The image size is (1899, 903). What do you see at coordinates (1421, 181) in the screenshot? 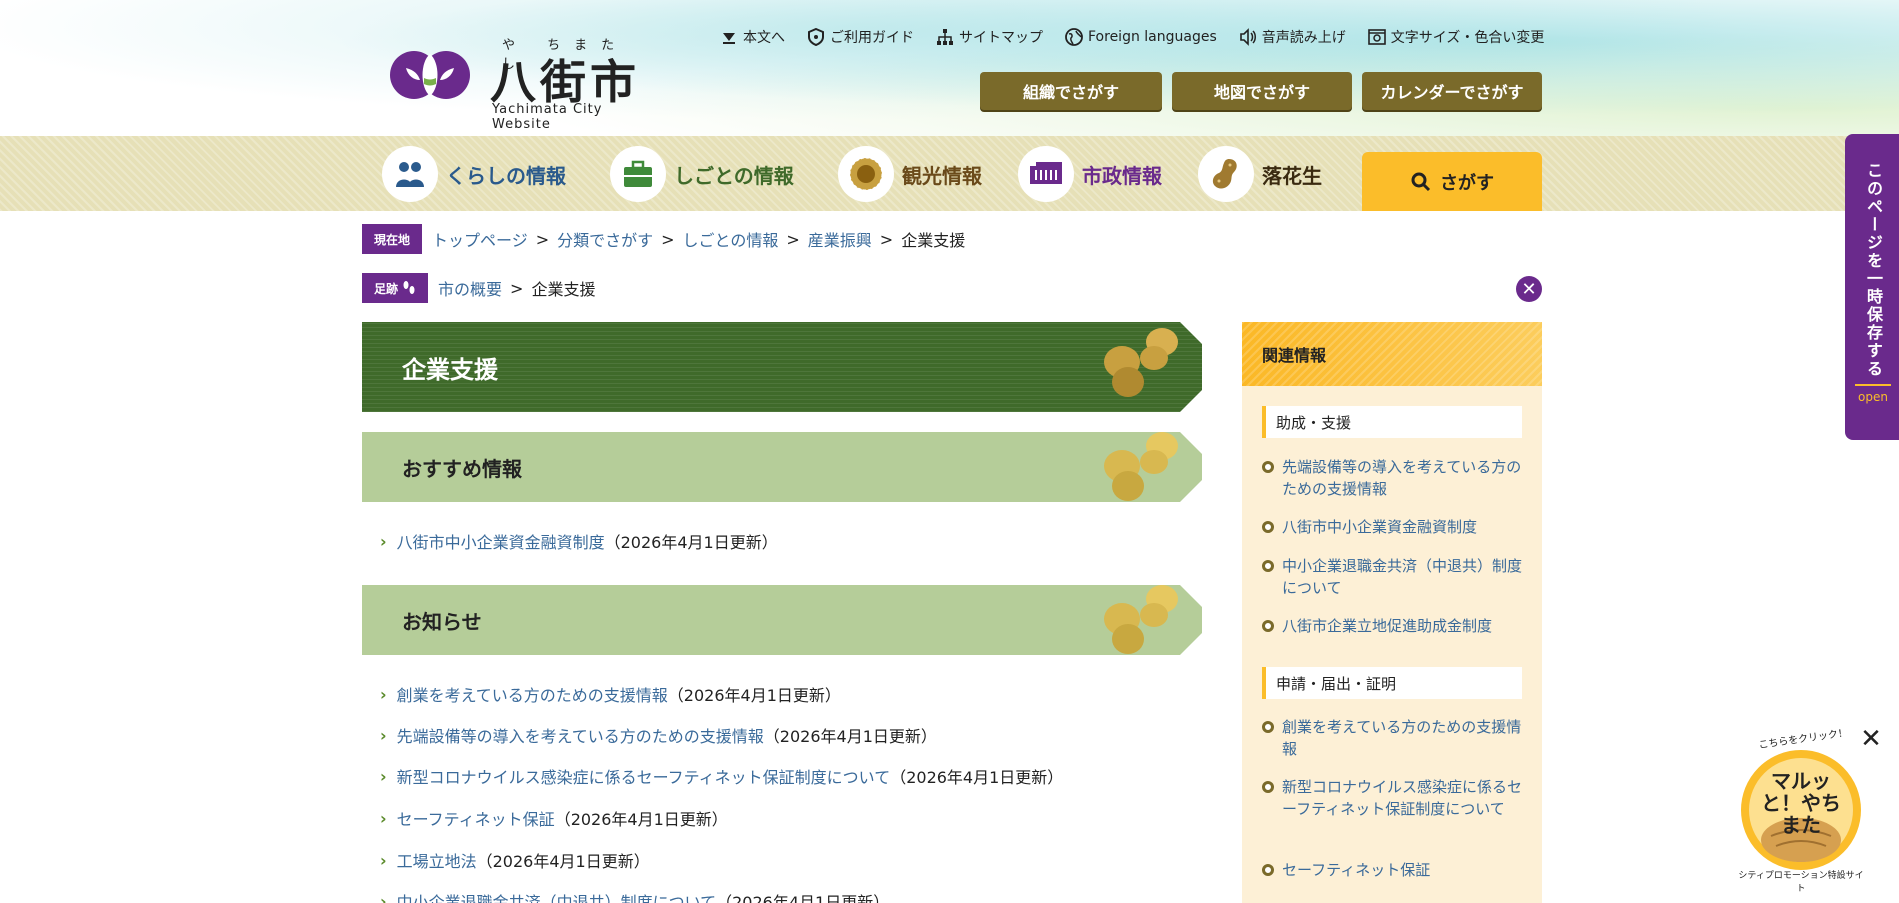
I see `search-icon` at bounding box center [1421, 181].